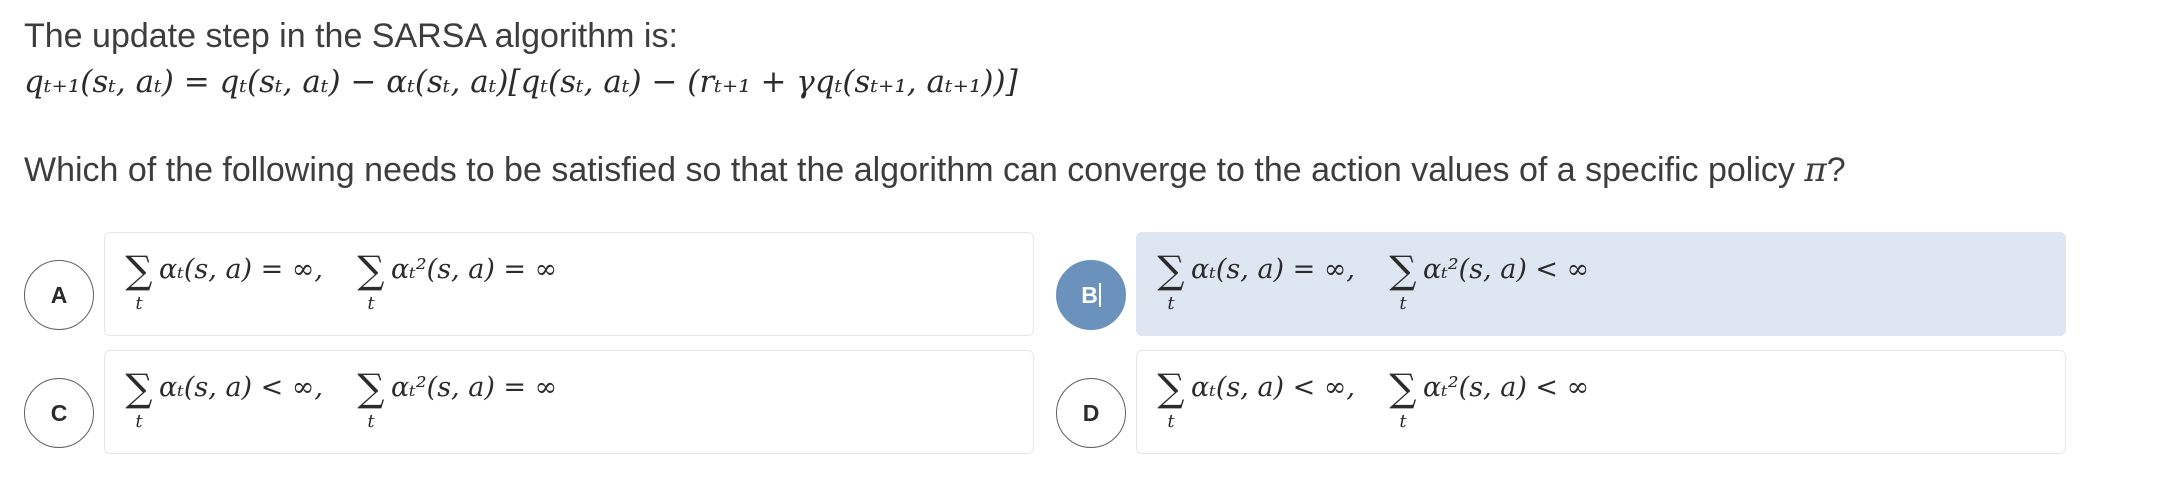 This screenshot has height=478, width=2176. Describe the element at coordinates (1099, 295) in the screenshot. I see `text-cursor` at that location.